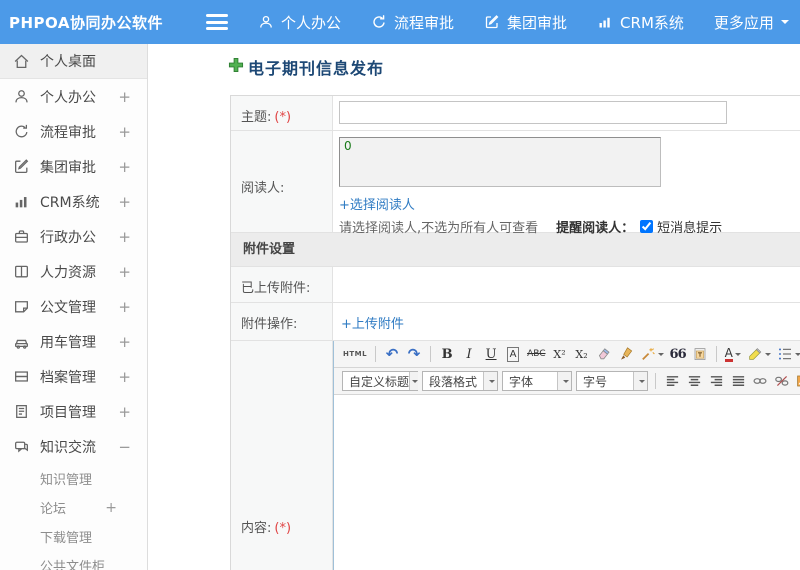 Image resolution: width=800 pixels, height=570 pixels. What do you see at coordinates (414, 354) in the screenshot?
I see `redo-icon: ↷` at bounding box center [414, 354].